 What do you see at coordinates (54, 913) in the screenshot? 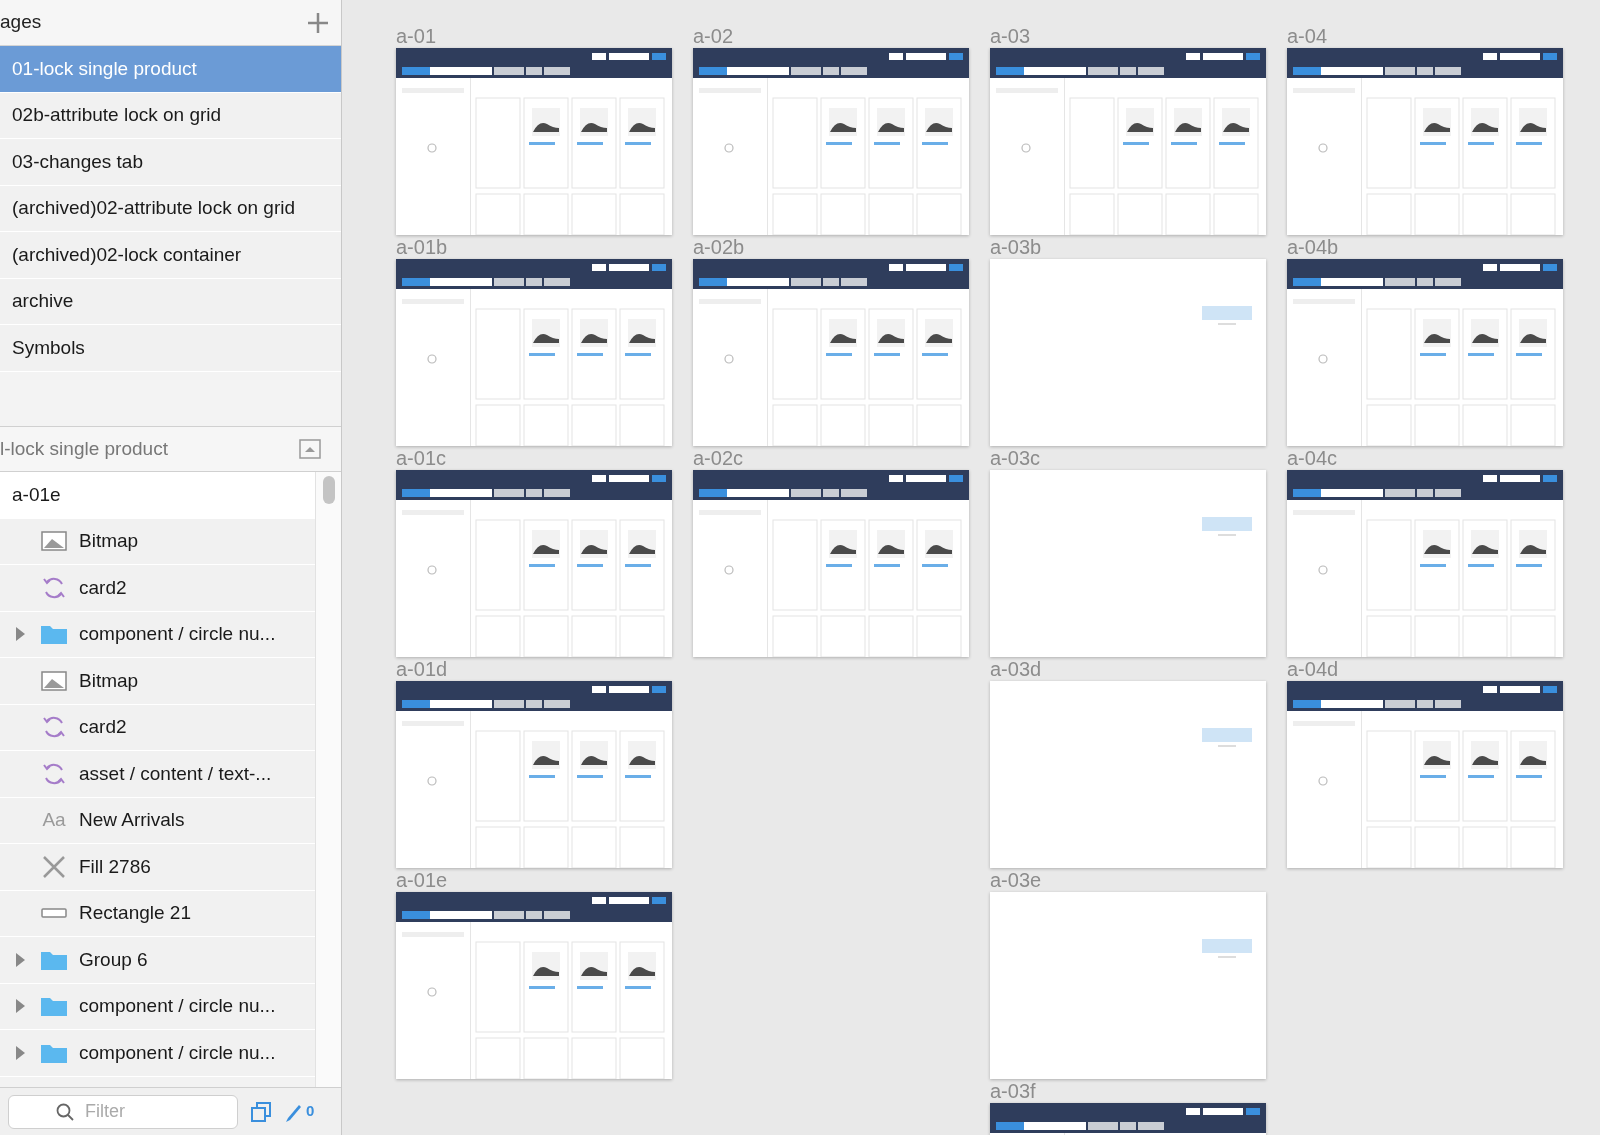
I see `rectangle-icon` at bounding box center [54, 913].